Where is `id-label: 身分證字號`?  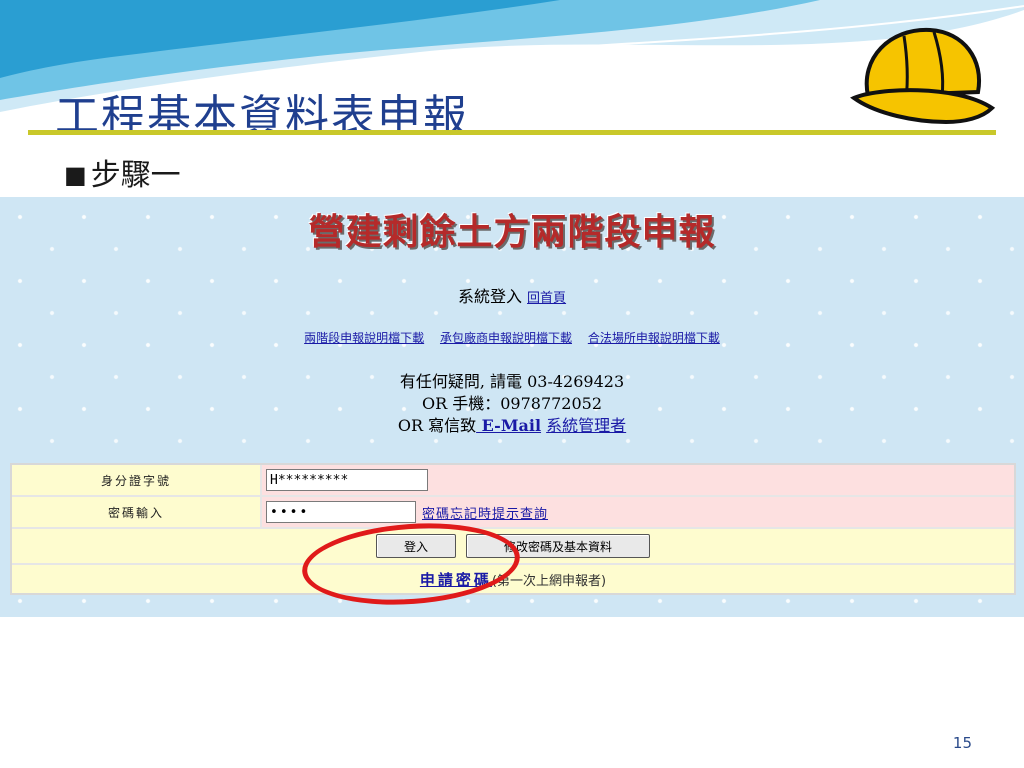
id-label: 身分證字號 is located at coordinates (137, 480).